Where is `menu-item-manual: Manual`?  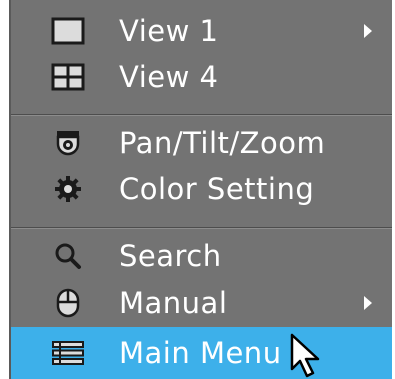 menu-item-manual: Manual is located at coordinates (201, 303).